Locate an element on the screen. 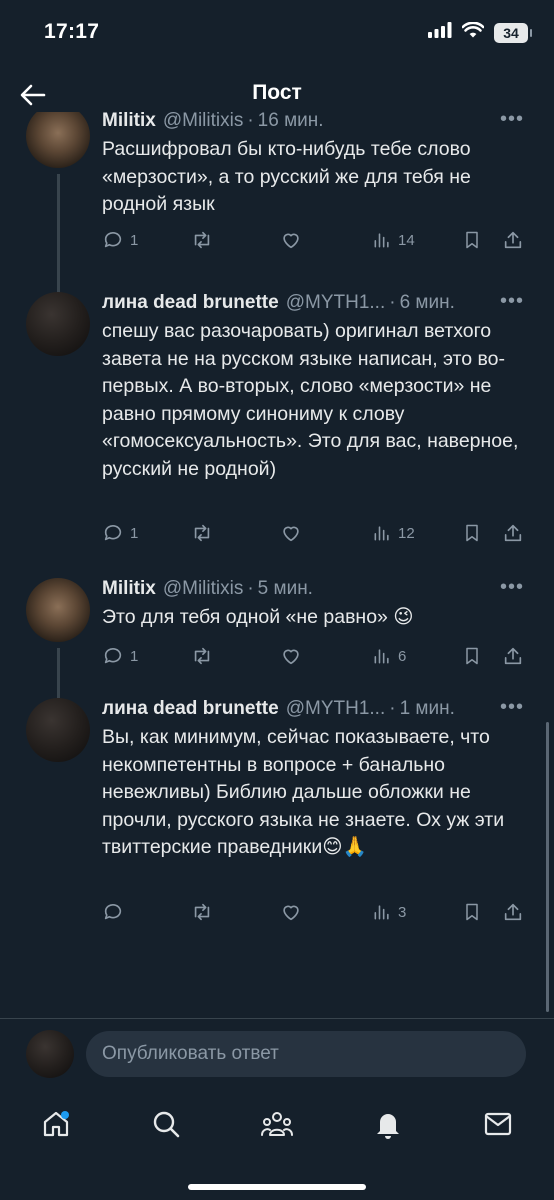 The width and height of the screenshot is (554, 1200). notifications-icon is located at coordinates (388, 1126).